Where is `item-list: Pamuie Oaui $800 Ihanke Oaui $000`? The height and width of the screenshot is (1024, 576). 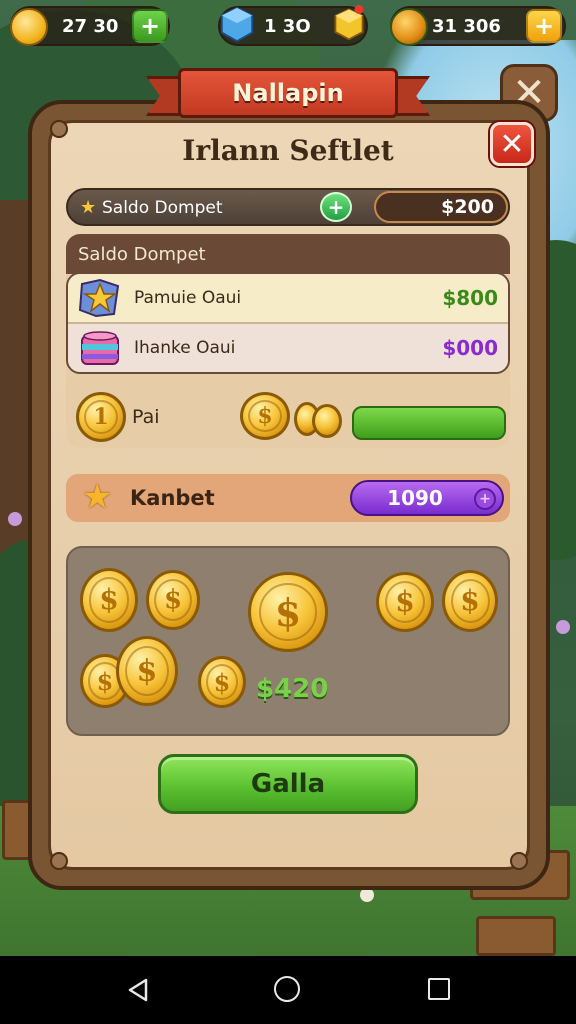
item-list: Pamuie Oaui $800 Ihanke Oaui $000 is located at coordinates (288, 323).